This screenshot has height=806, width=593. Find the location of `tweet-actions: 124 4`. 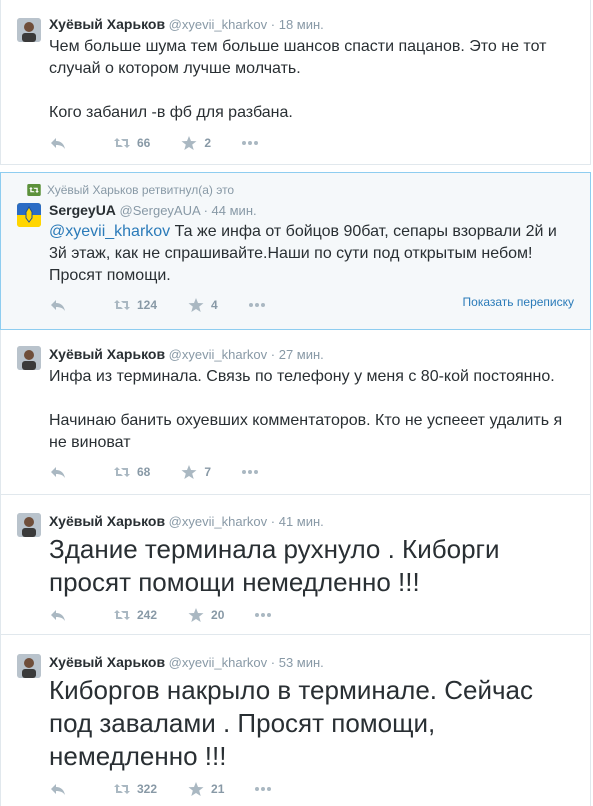

tweet-actions: 124 4 is located at coordinates (160, 305).